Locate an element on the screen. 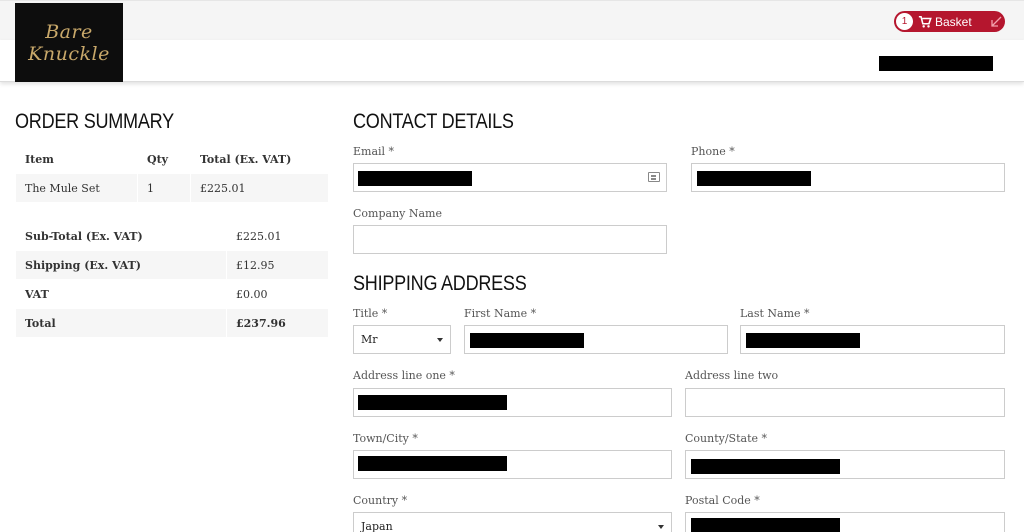 The height and width of the screenshot is (532, 1024). email-label: Email * is located at coordinates (374, 151).